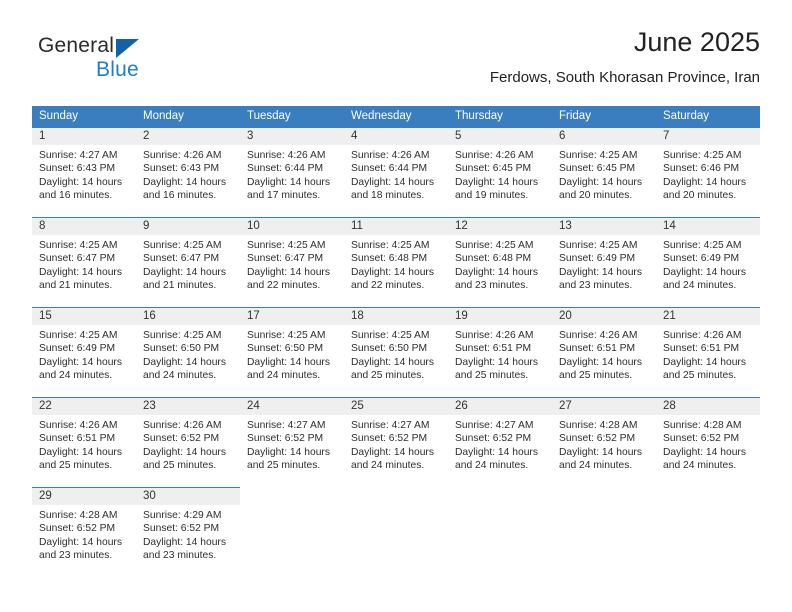 Image resolution: width=792 pixels, height=612 pixels. What do you see at coordinates (76, 285) in the screenshot?
I see `daylight-text-line2: and 21 minutes.` at bounding box center [76, 285].